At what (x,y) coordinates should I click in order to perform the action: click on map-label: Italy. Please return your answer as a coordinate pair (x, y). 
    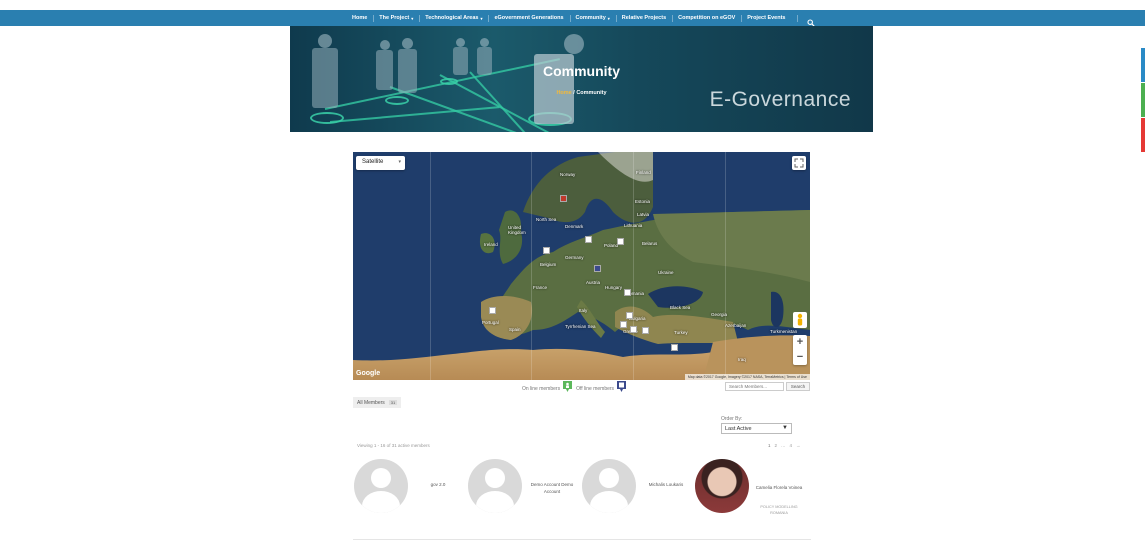
    Looking at the image, I should click on (583, 310).